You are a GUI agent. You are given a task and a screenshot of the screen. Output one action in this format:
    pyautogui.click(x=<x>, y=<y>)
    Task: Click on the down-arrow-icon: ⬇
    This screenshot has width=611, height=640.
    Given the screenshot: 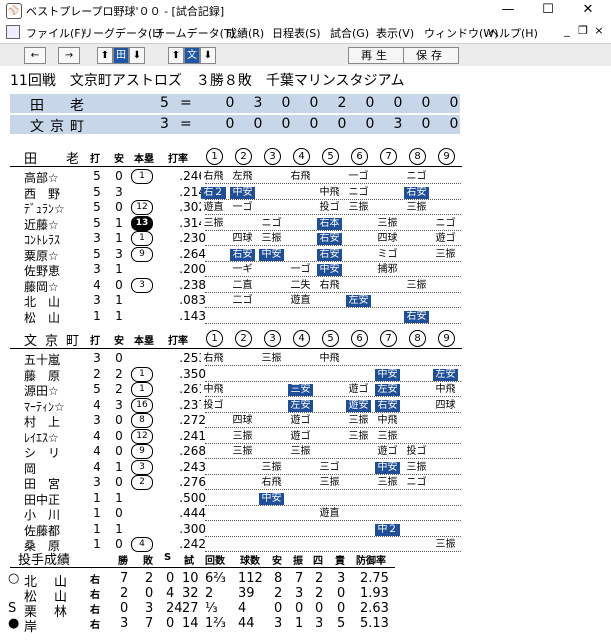 What is the action you would take?
    pyautogui.click(x=137, y=55)
    